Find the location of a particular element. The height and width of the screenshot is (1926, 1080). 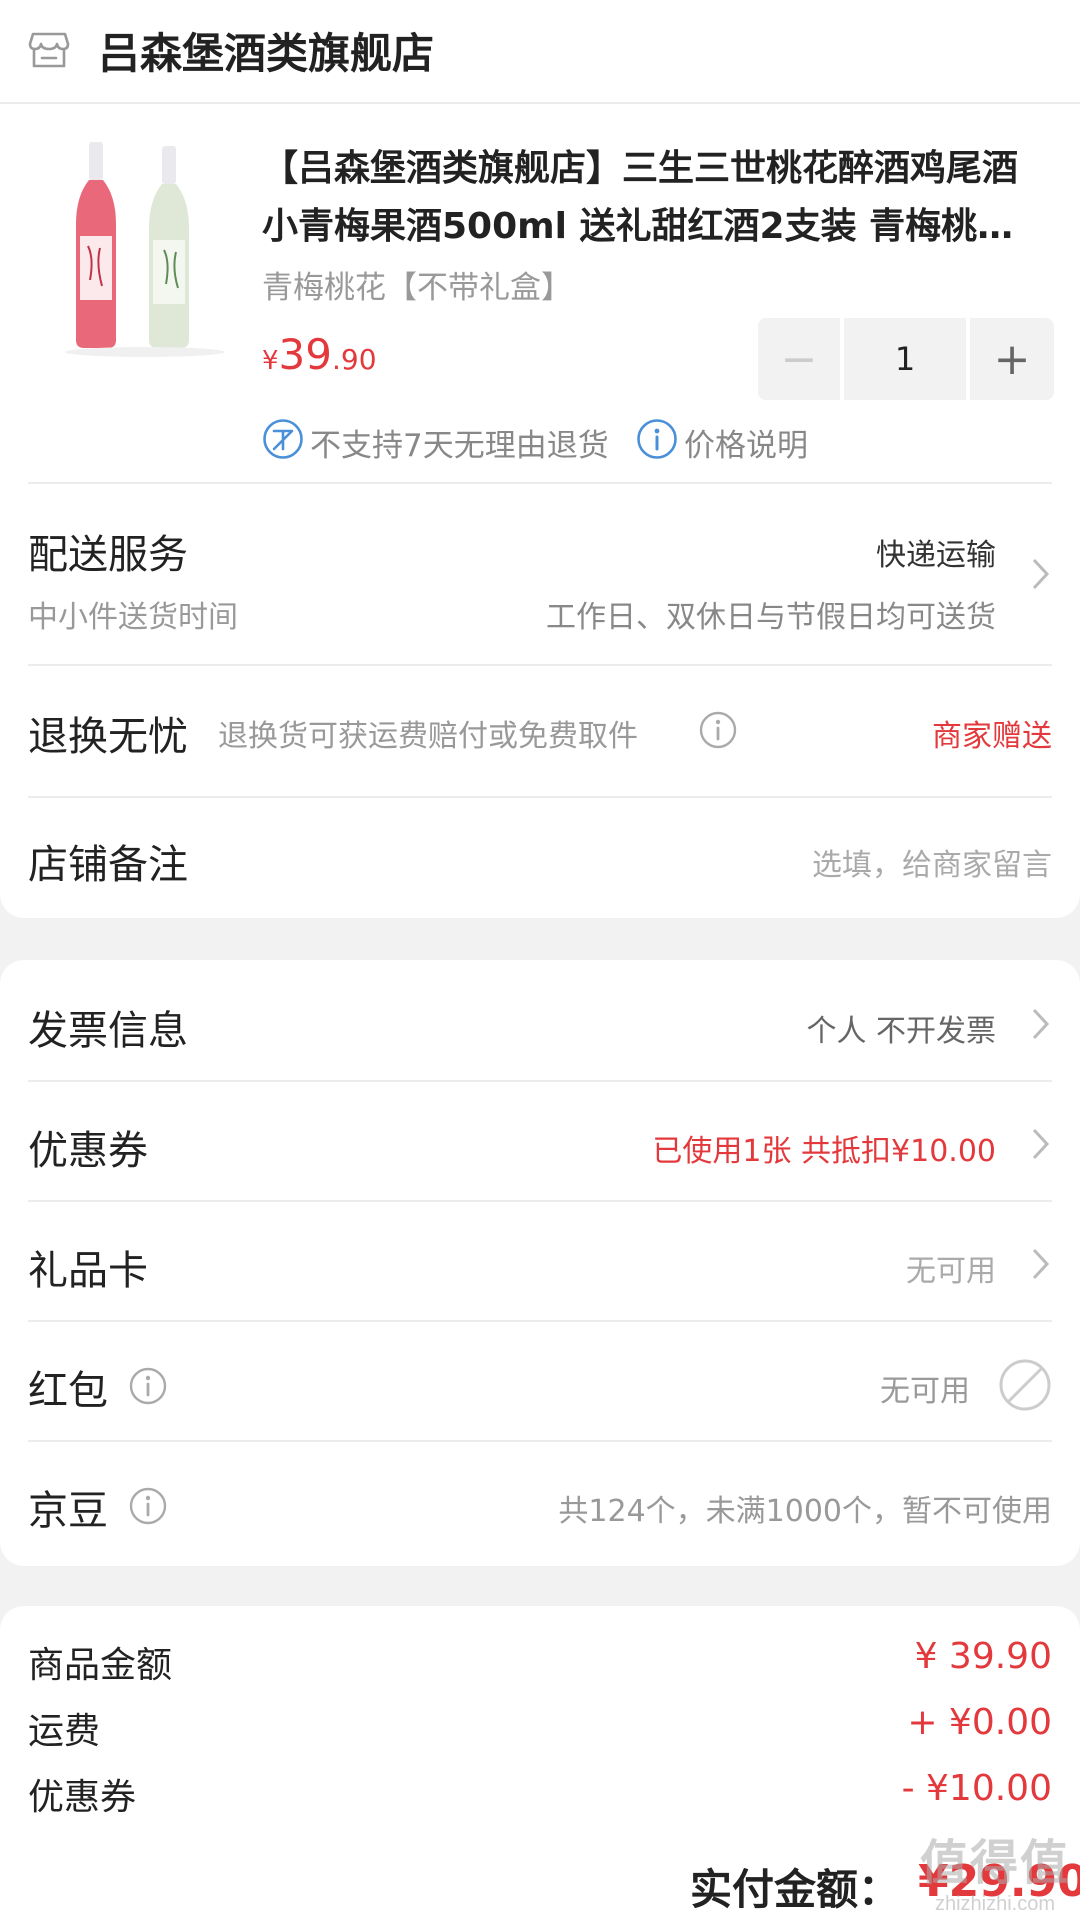

invoice-value: 个人 不开发票 is located at coordinates (901, 1031).